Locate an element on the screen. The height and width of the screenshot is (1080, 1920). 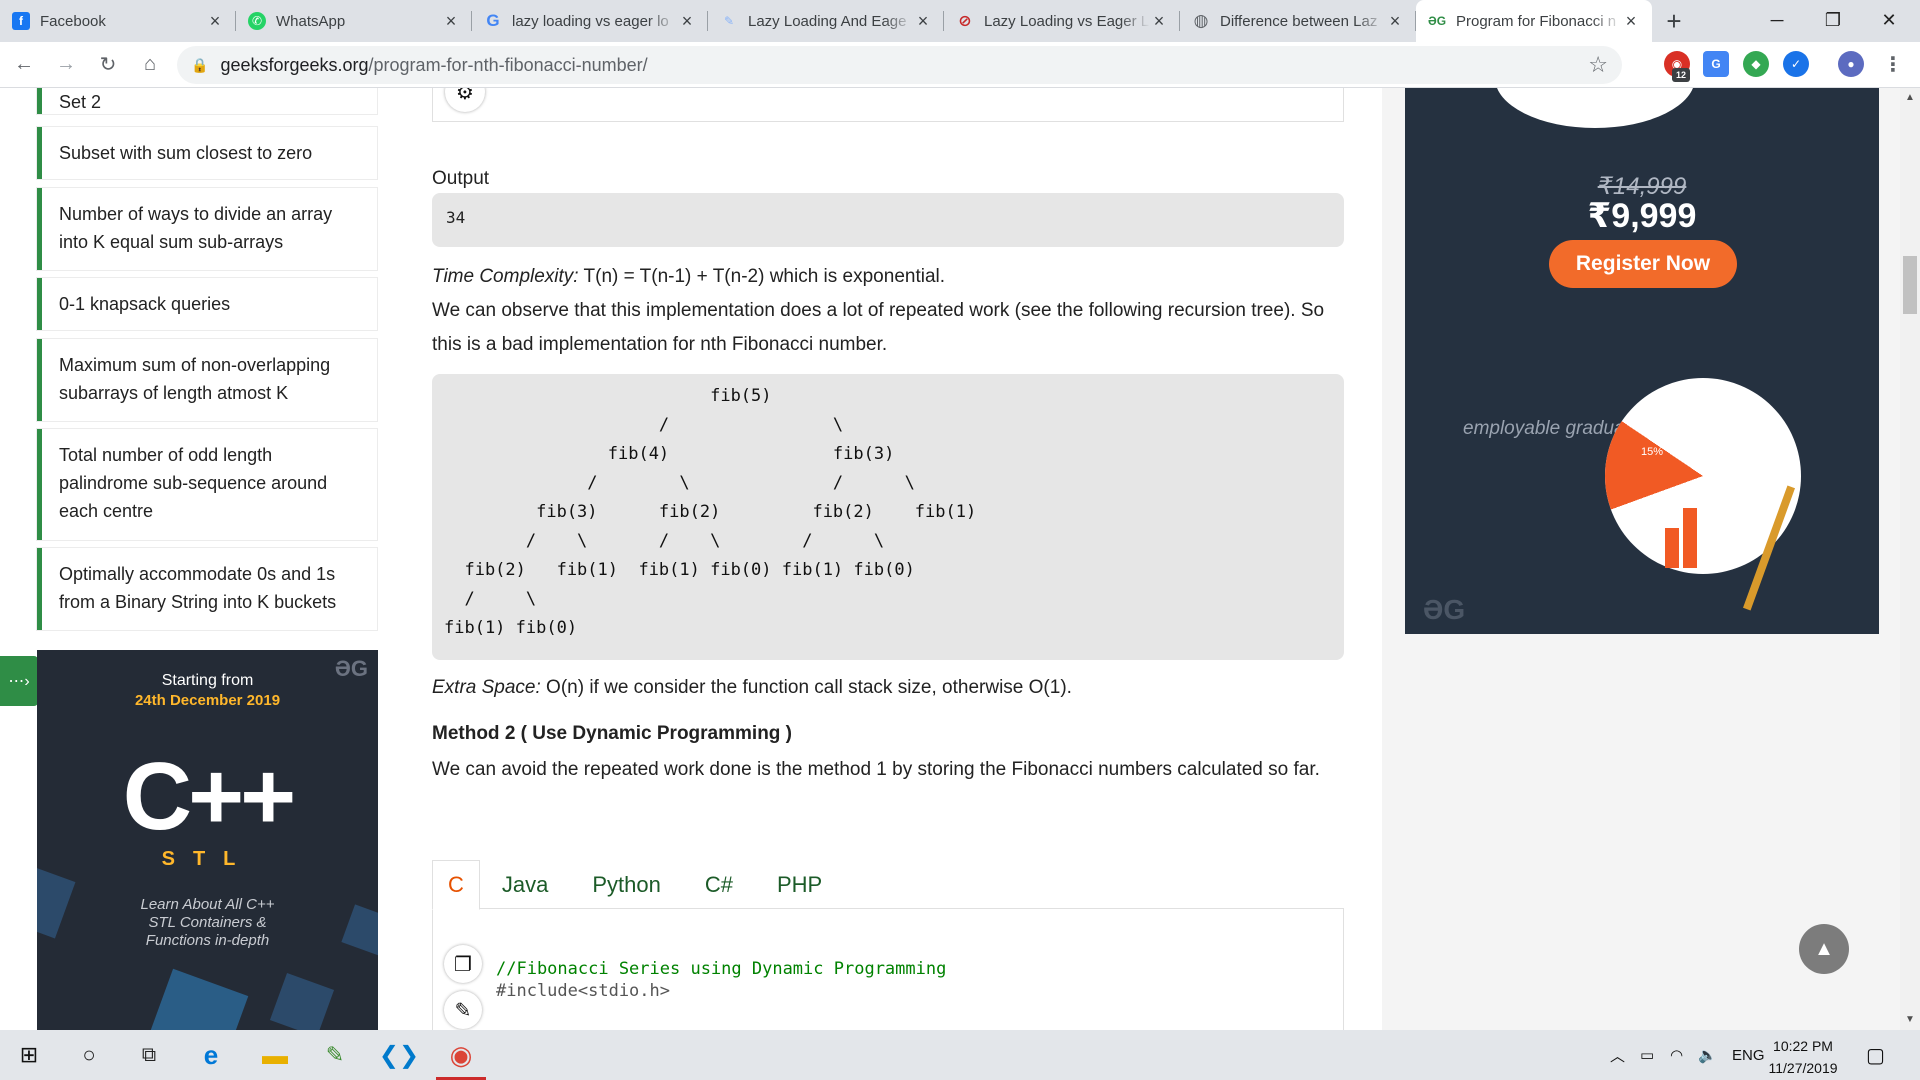
ad-new-price: ₹9,999 is located at coordinates (1642, 216).